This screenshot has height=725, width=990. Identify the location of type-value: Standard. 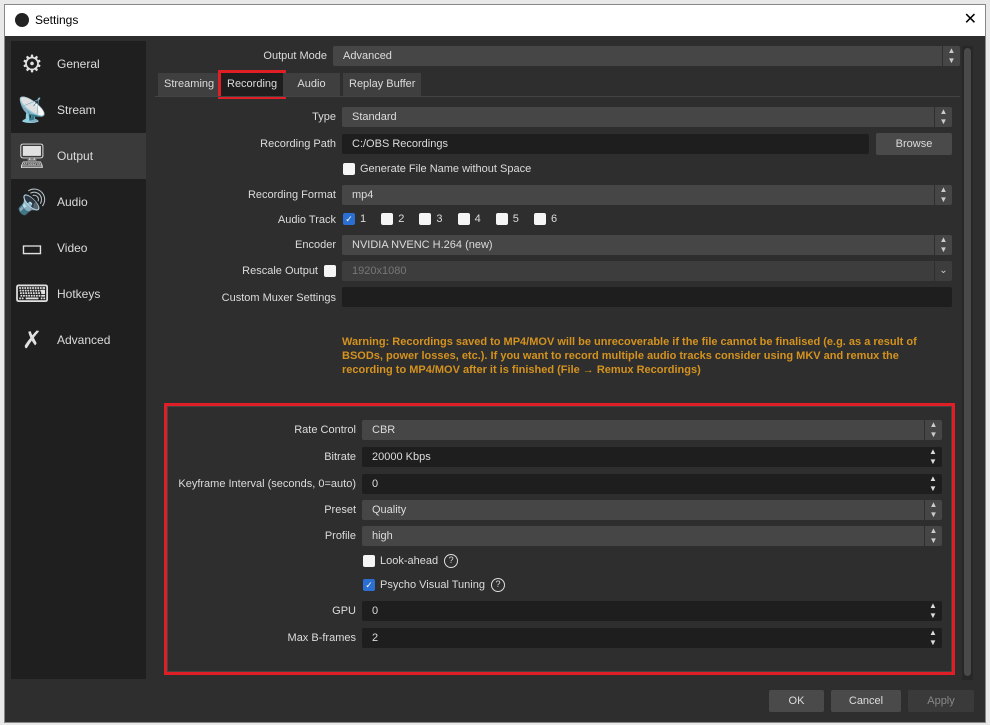
(374, 117).